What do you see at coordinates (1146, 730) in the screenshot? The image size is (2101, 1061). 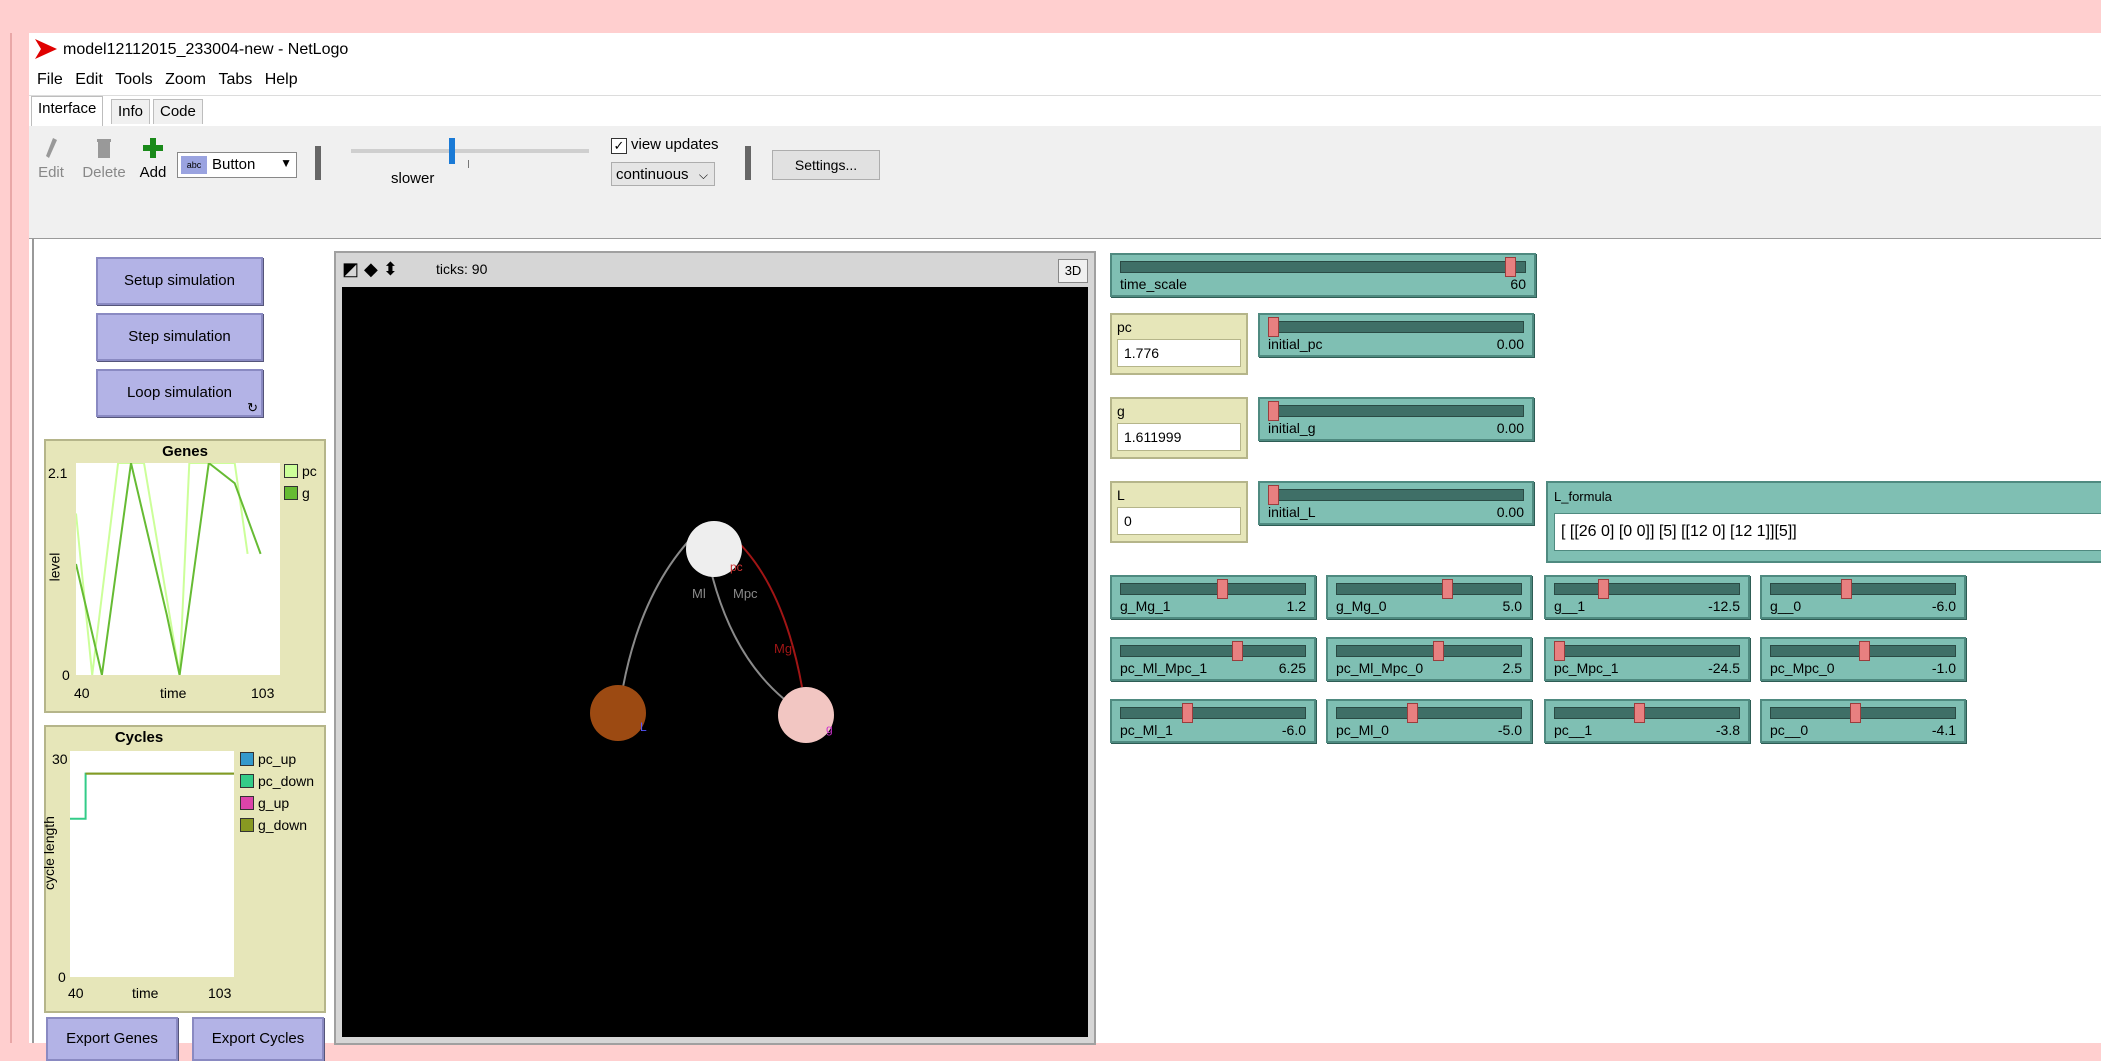 I see `slider-label: pc_Ml_1` at bounding box center [1146, 730].